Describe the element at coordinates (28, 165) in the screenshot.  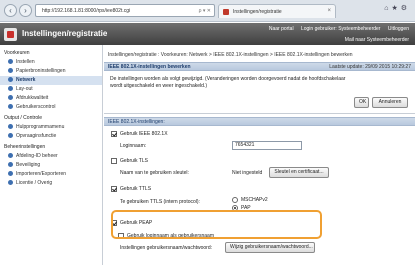
I see `sidebar-item-label: Beveiliging` at that location.